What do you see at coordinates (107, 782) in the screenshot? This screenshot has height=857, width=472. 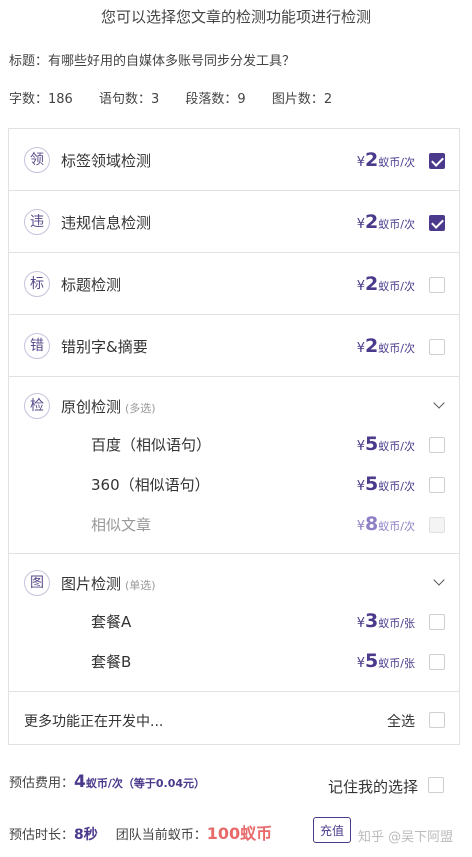 I see `estimated-cost: 预估费用：4蚁币/次（等于0.04元）` at bounding box center [107, 782].